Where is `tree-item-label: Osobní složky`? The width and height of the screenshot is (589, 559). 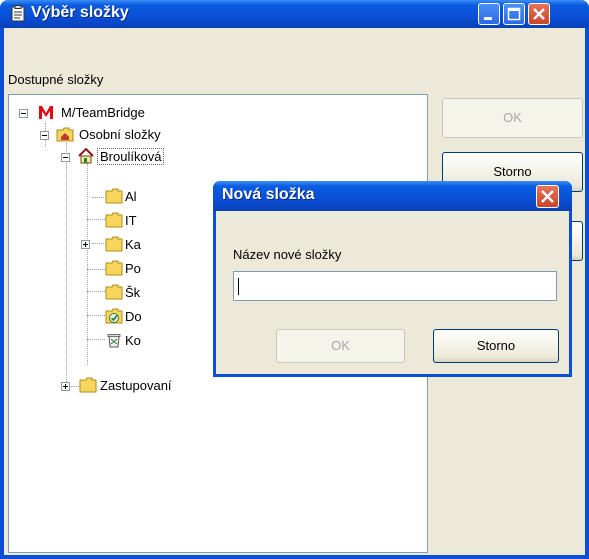 tree-item-label: Osobní složky is located at coordinates (120, 134).